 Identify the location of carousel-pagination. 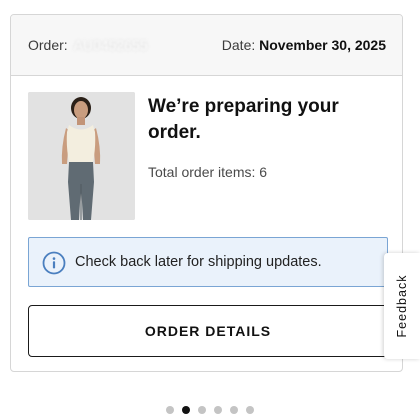
(210, 410).